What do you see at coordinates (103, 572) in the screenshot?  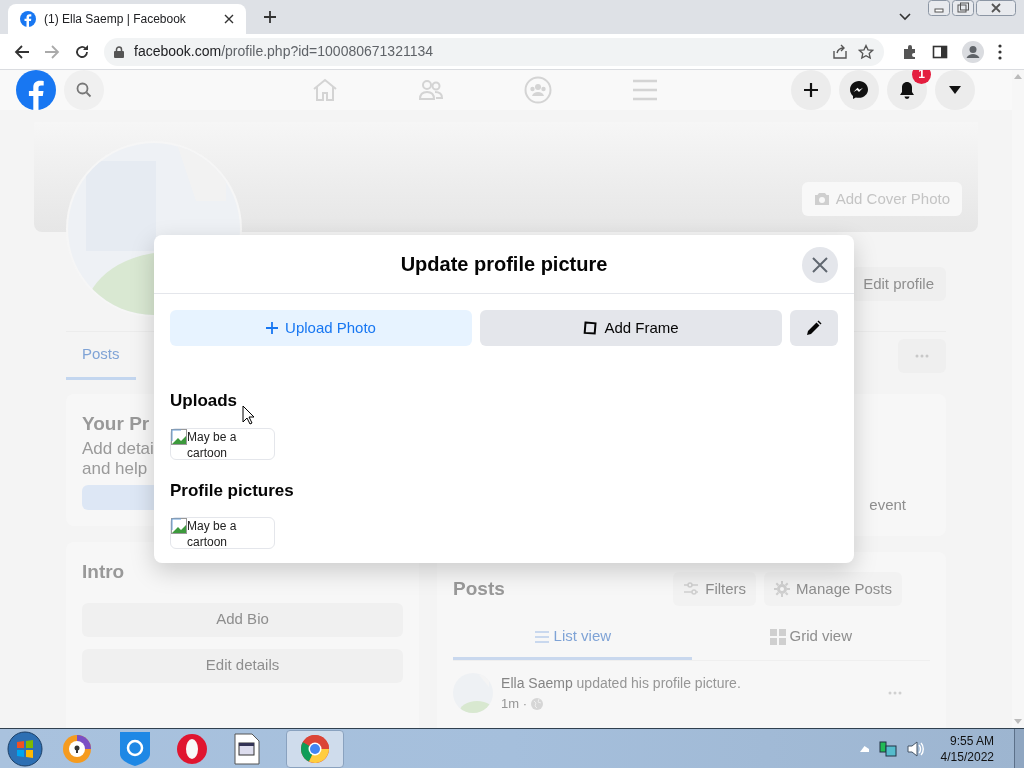 I see `intro-title: Intro` at bounding box center [103, 572].